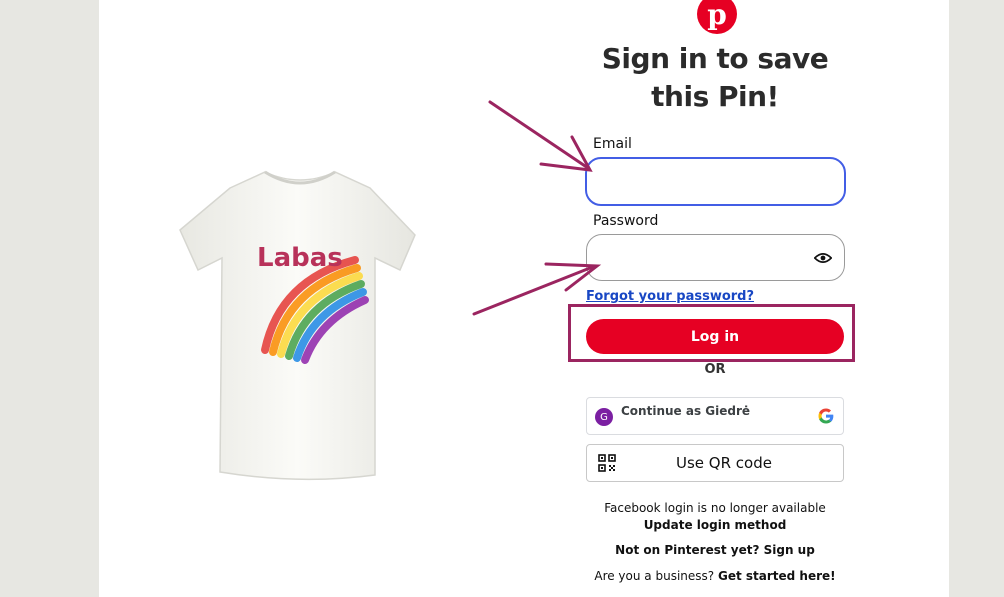 The image size is (1004, 597). What do you see at coordinates (711, 333) in the screenshot?
I see `annotation-highlight-box` at bounding box center [711, 333].